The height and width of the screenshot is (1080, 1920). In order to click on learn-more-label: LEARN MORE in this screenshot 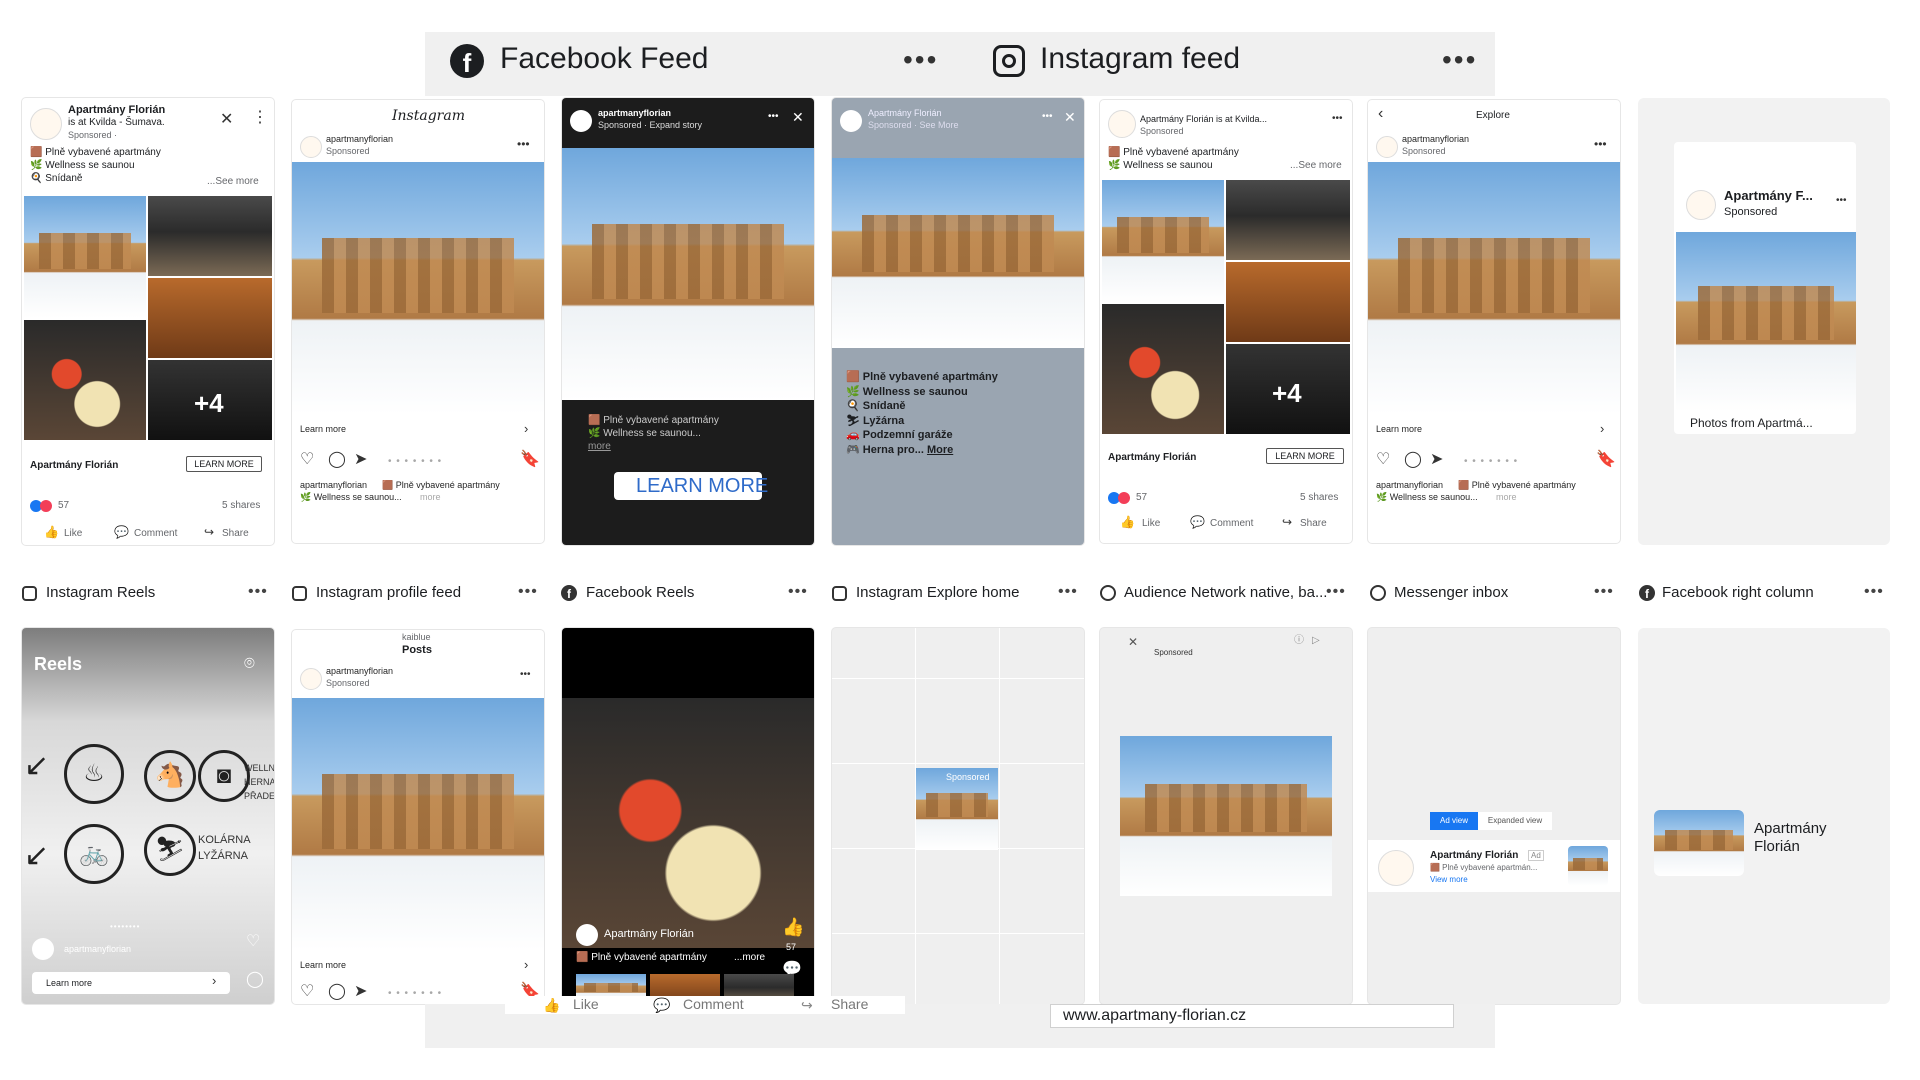, I will do `click(702, 486)`.